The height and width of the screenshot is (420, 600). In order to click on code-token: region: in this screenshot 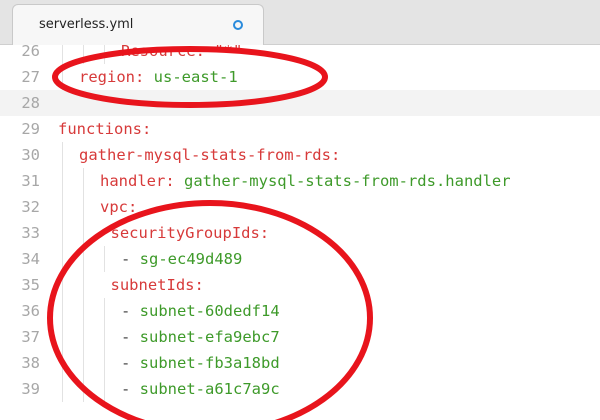, I will do `click(112, 77)`.